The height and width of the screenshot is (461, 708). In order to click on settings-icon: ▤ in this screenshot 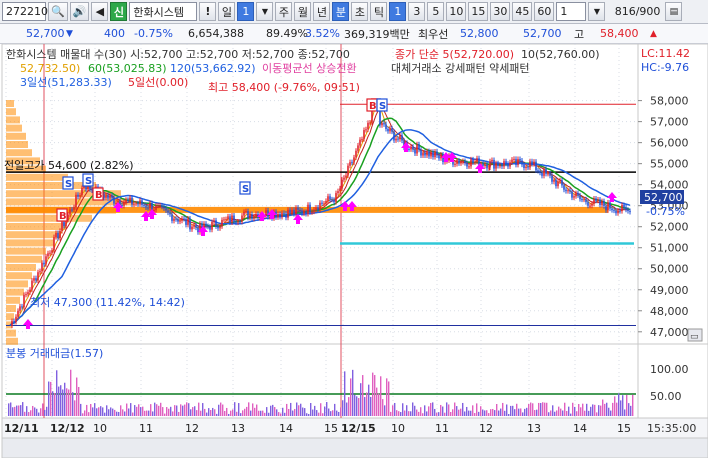, I will do `click(674, 11)`.